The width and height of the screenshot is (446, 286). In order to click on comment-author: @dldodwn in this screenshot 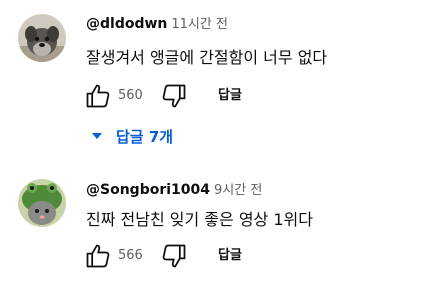, I will do `click(126, 24)`.